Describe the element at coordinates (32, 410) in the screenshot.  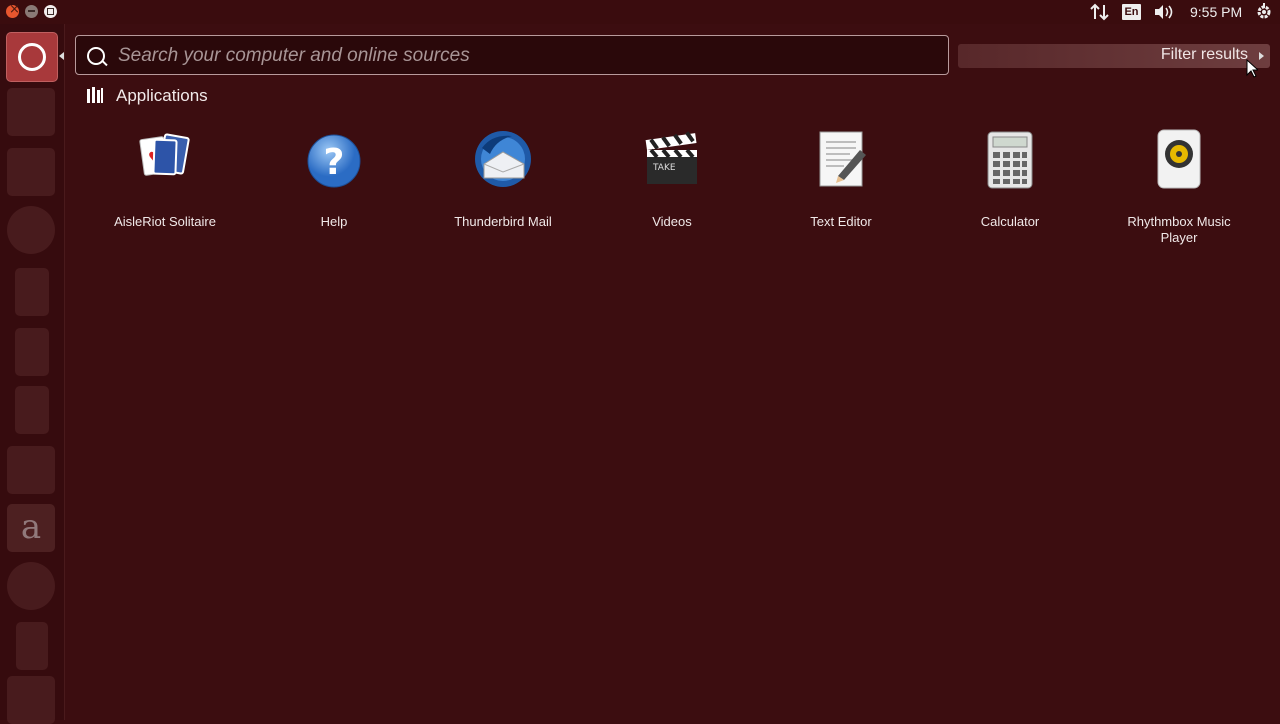
I see `impress-icon` at that location.